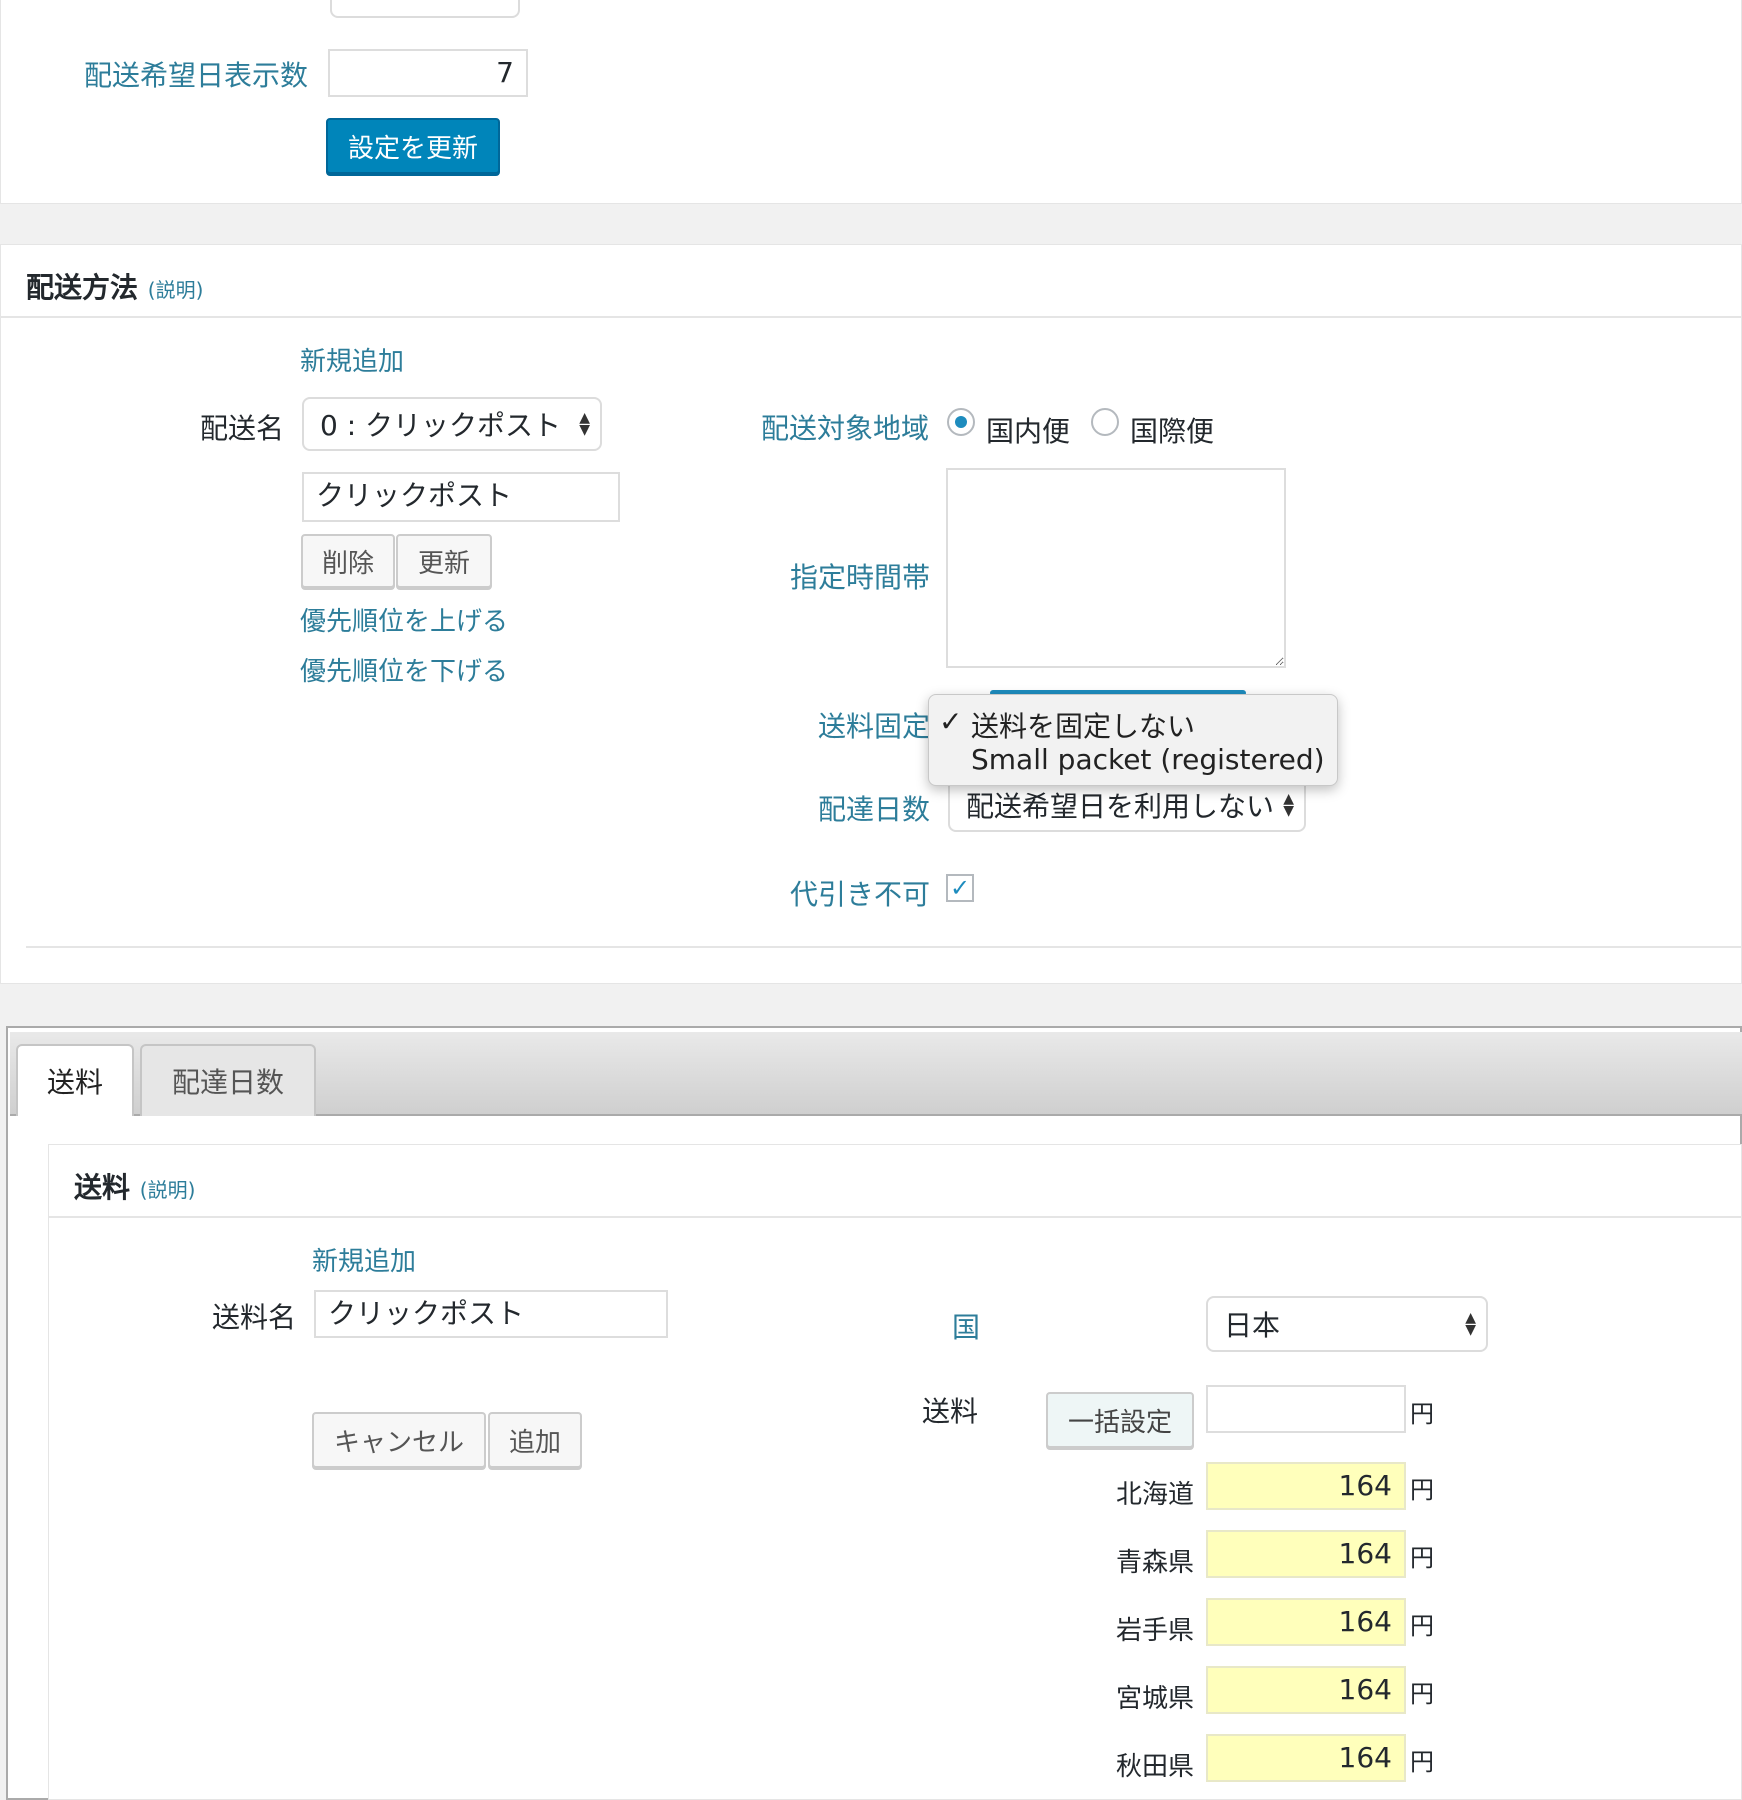  Describe the element at coordinates (966, 1327) in the screenshot. I see `country-label: 国` at that location.